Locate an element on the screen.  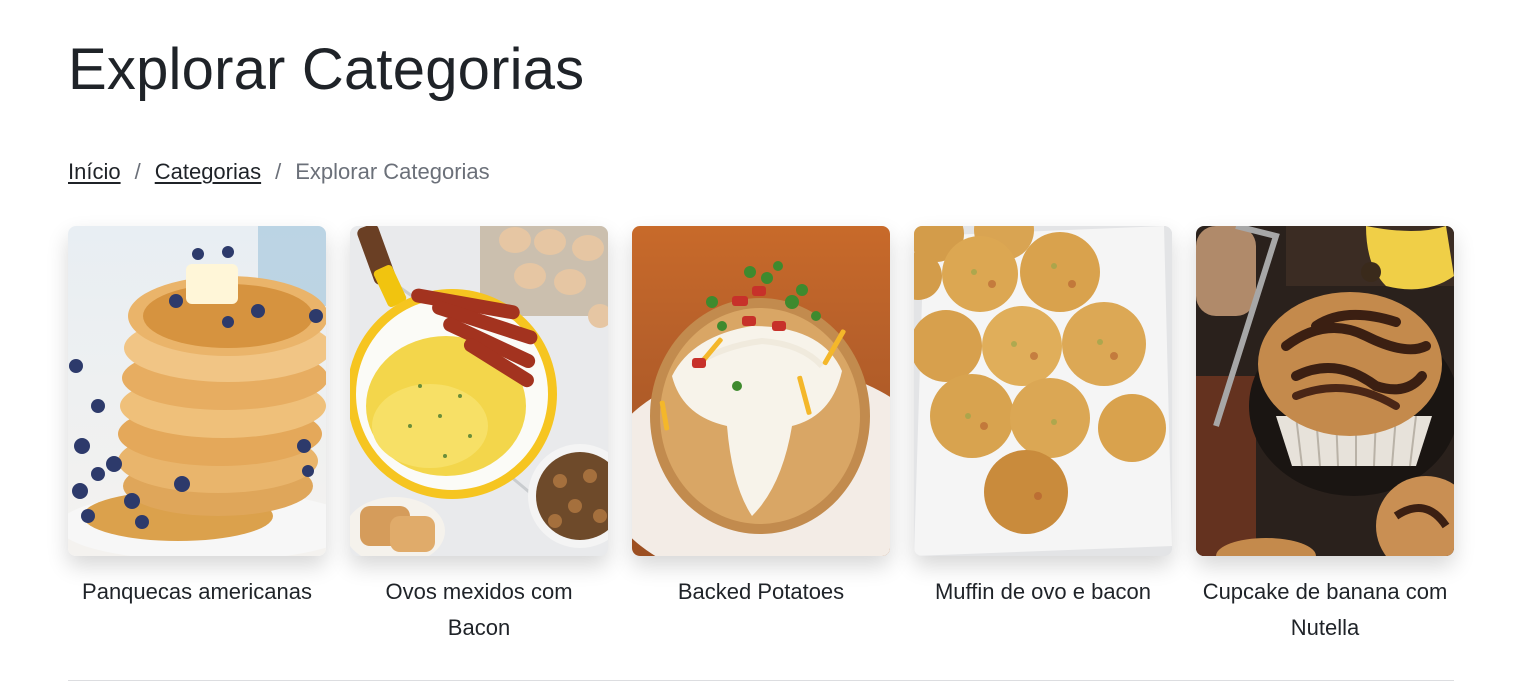
banana-nutella-cupcake-photo is located at coordinates (1325, 391).